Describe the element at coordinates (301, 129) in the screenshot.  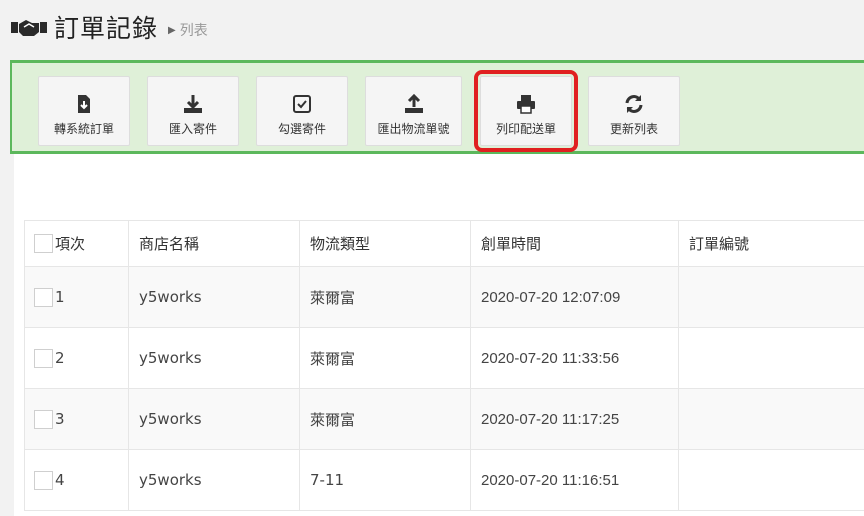
I see `select-shipment-label: 勾選寄件` at that location.